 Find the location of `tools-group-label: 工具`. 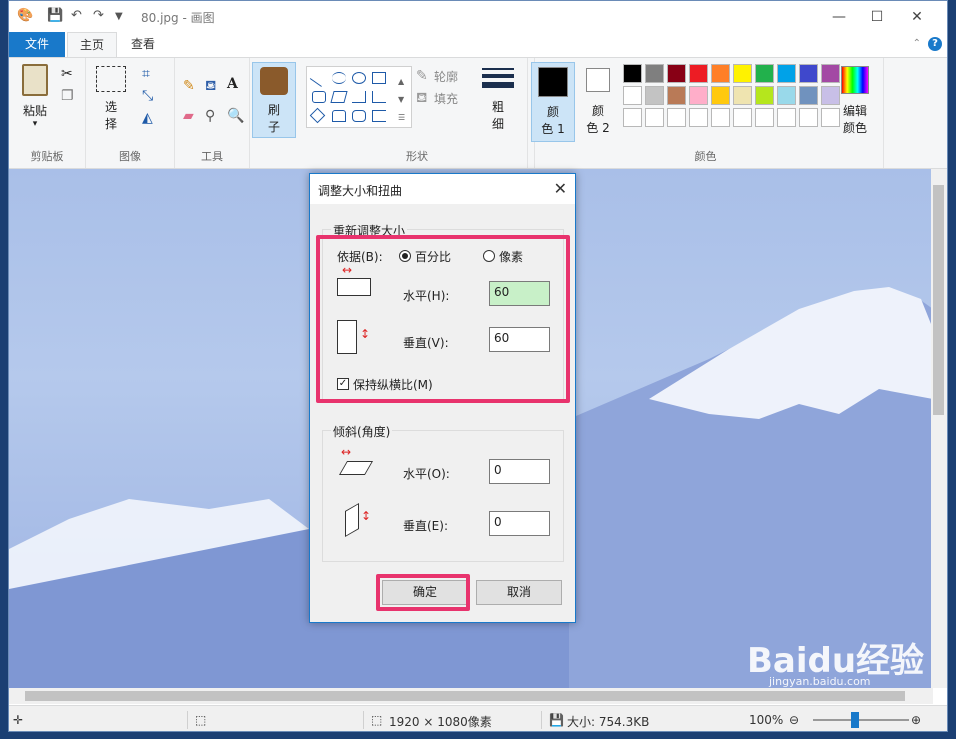

tools-group-label: 工具 is located at coordinates (212, 156).